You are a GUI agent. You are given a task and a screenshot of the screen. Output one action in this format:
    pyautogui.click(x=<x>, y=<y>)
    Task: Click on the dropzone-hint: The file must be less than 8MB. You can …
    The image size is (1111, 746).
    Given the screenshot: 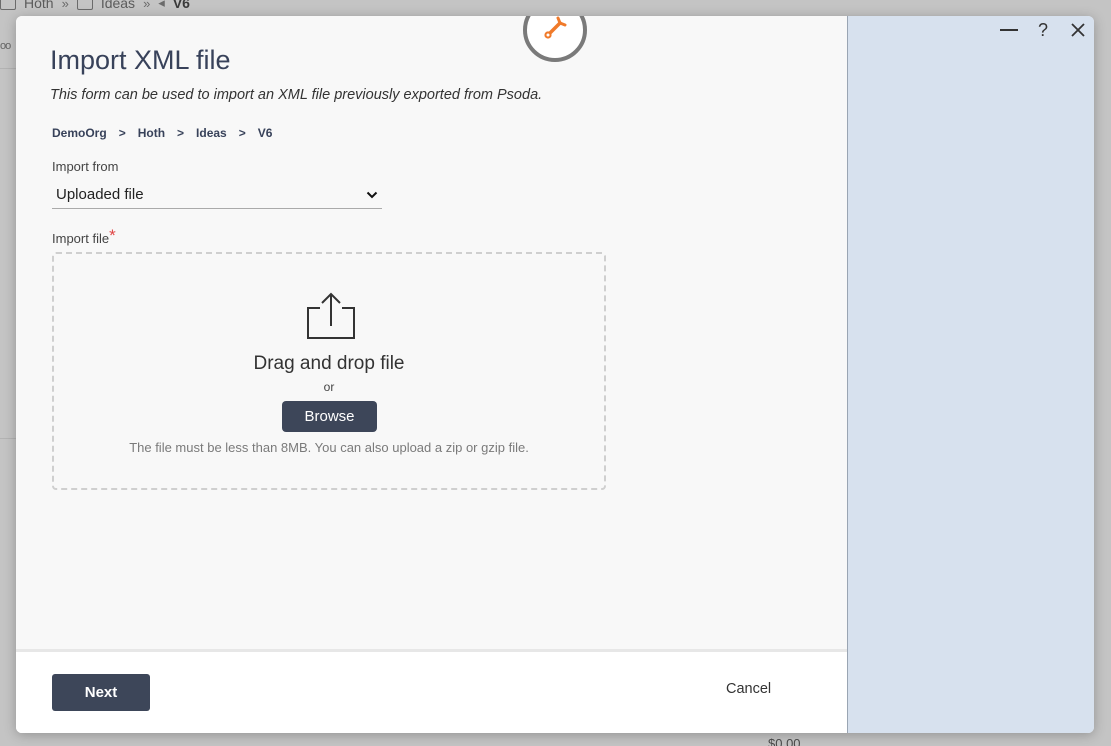 What is the action you would take?
    pyautogui.click(x=329, y=447)
    